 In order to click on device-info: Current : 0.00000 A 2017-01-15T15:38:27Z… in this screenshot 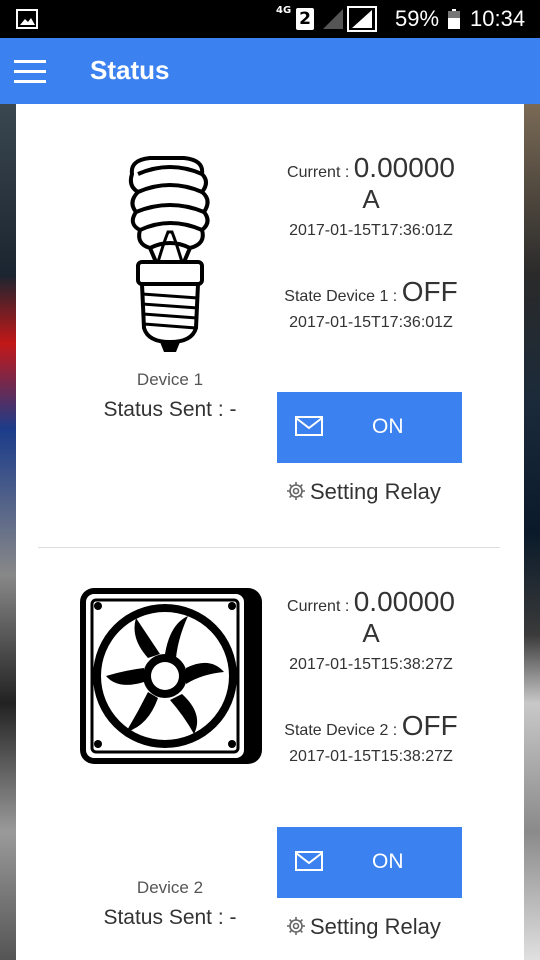, I will do `click(371, 676)`.